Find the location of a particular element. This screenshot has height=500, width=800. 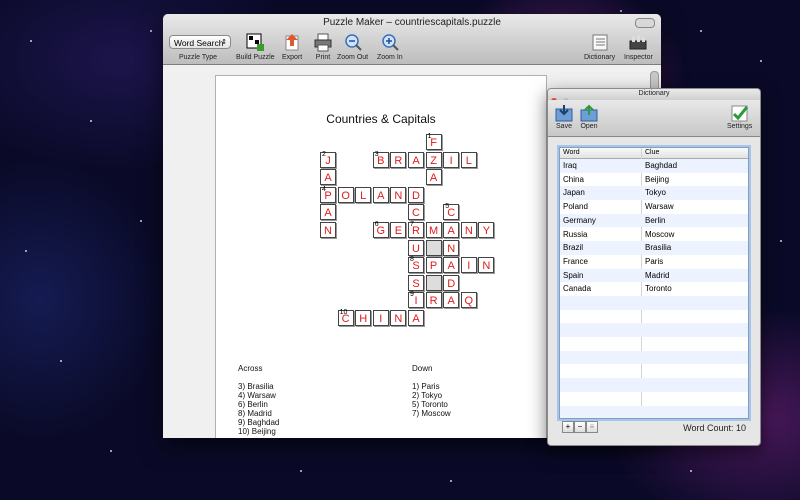

dictionary-toolbar: Save Open Settings is located at coordinates (654, 118).